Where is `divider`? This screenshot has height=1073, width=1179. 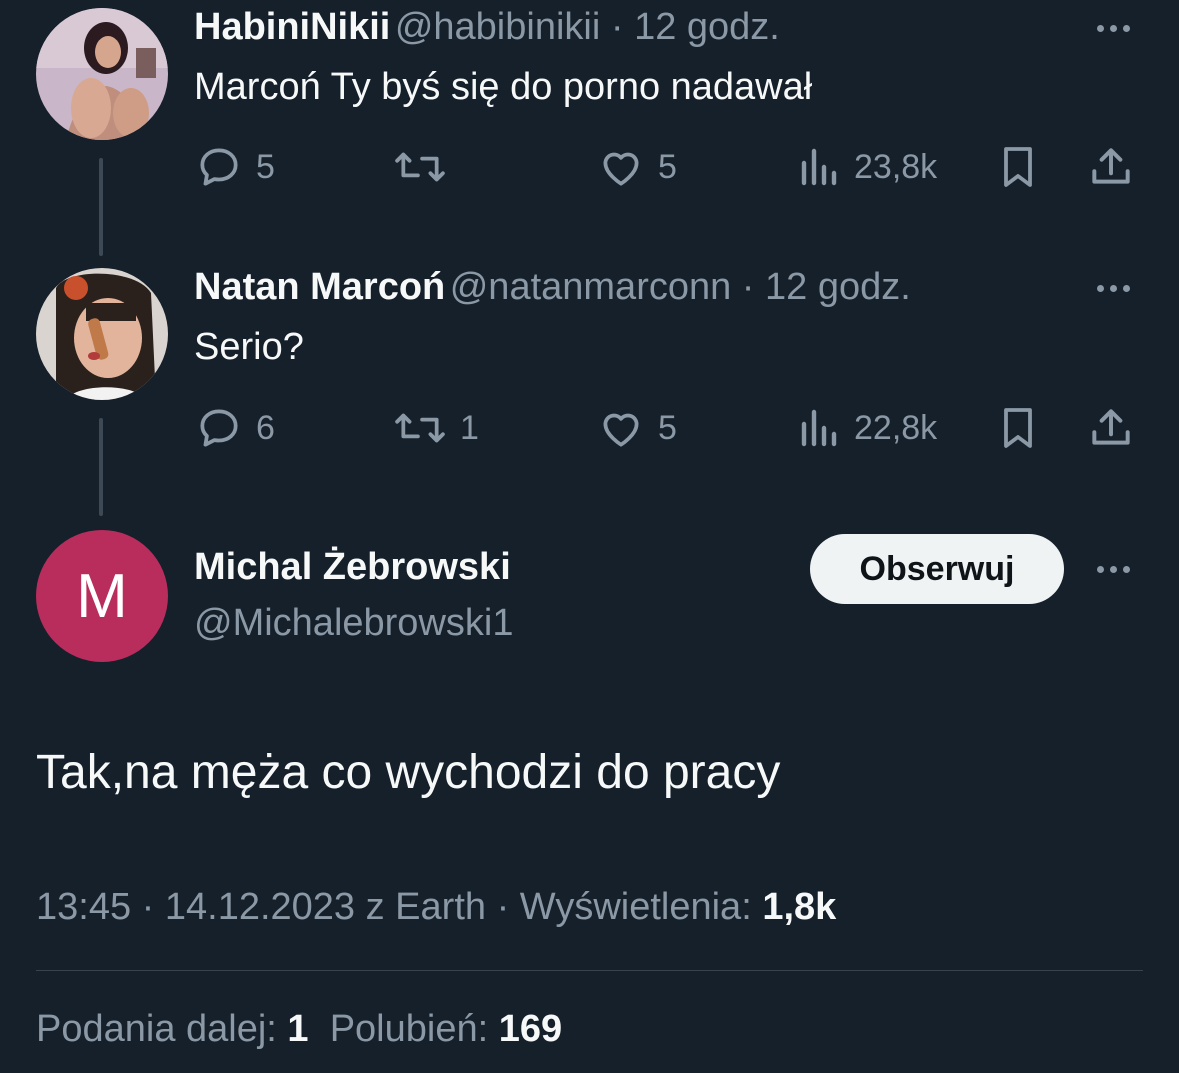 divider is located at coordinates (589, 970).